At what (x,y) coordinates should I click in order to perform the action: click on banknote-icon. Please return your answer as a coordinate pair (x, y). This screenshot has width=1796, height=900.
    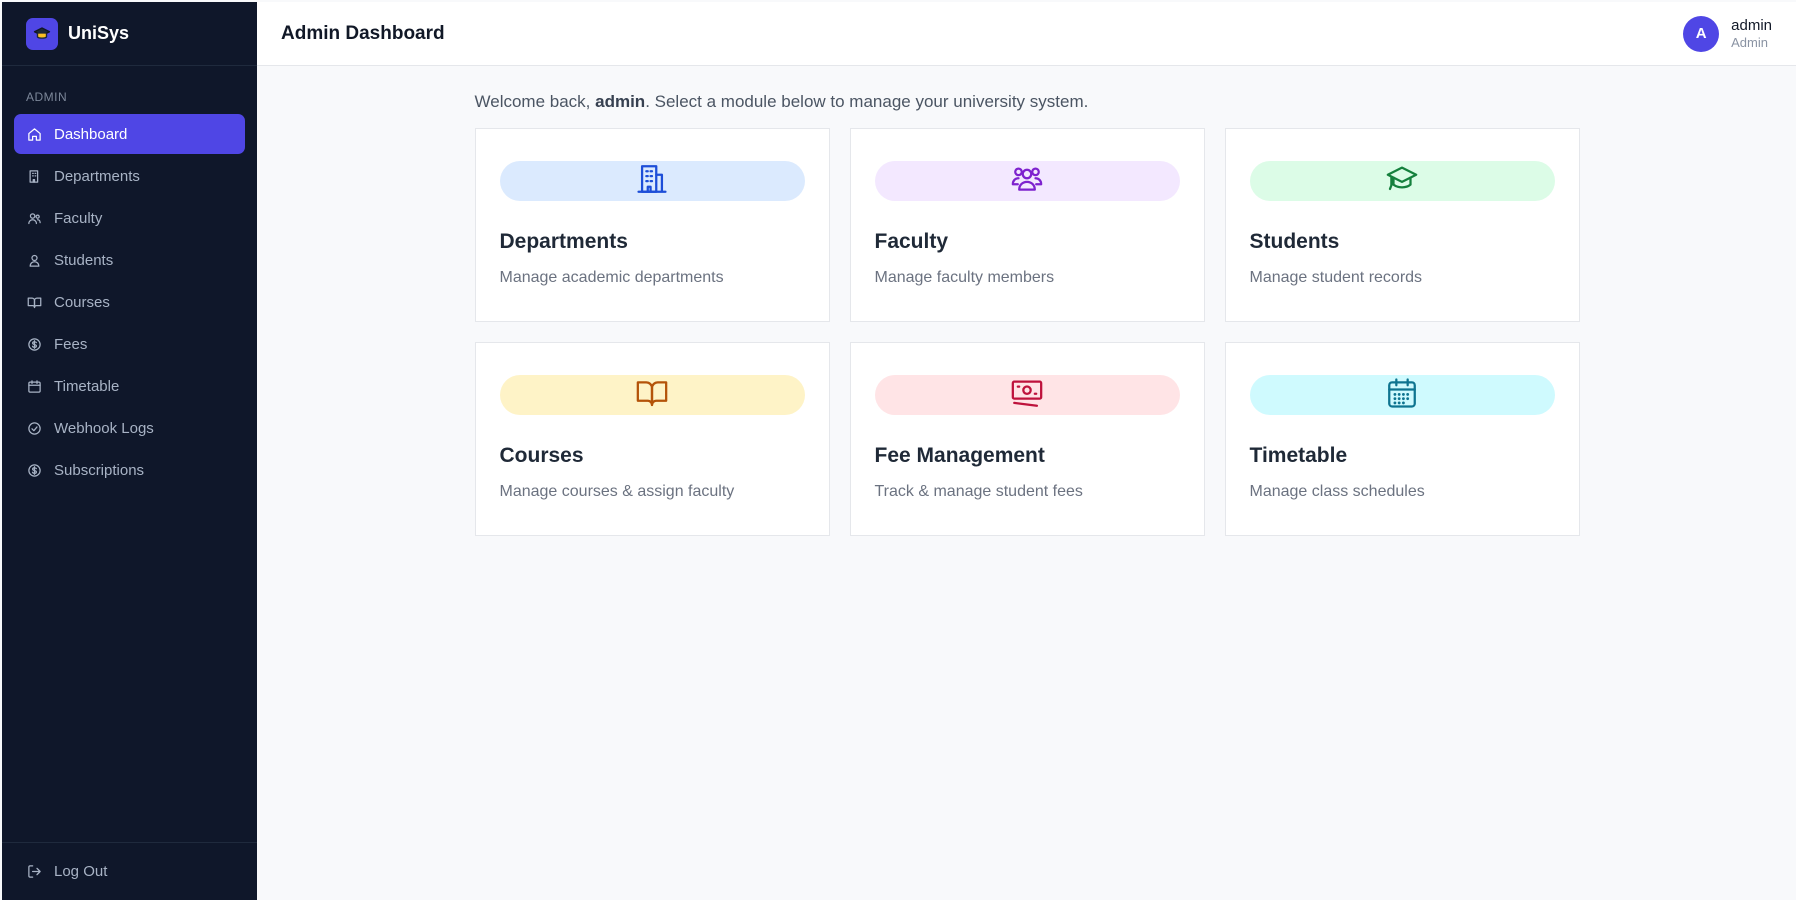
    Looking at the image, I should click on (1027, 395).